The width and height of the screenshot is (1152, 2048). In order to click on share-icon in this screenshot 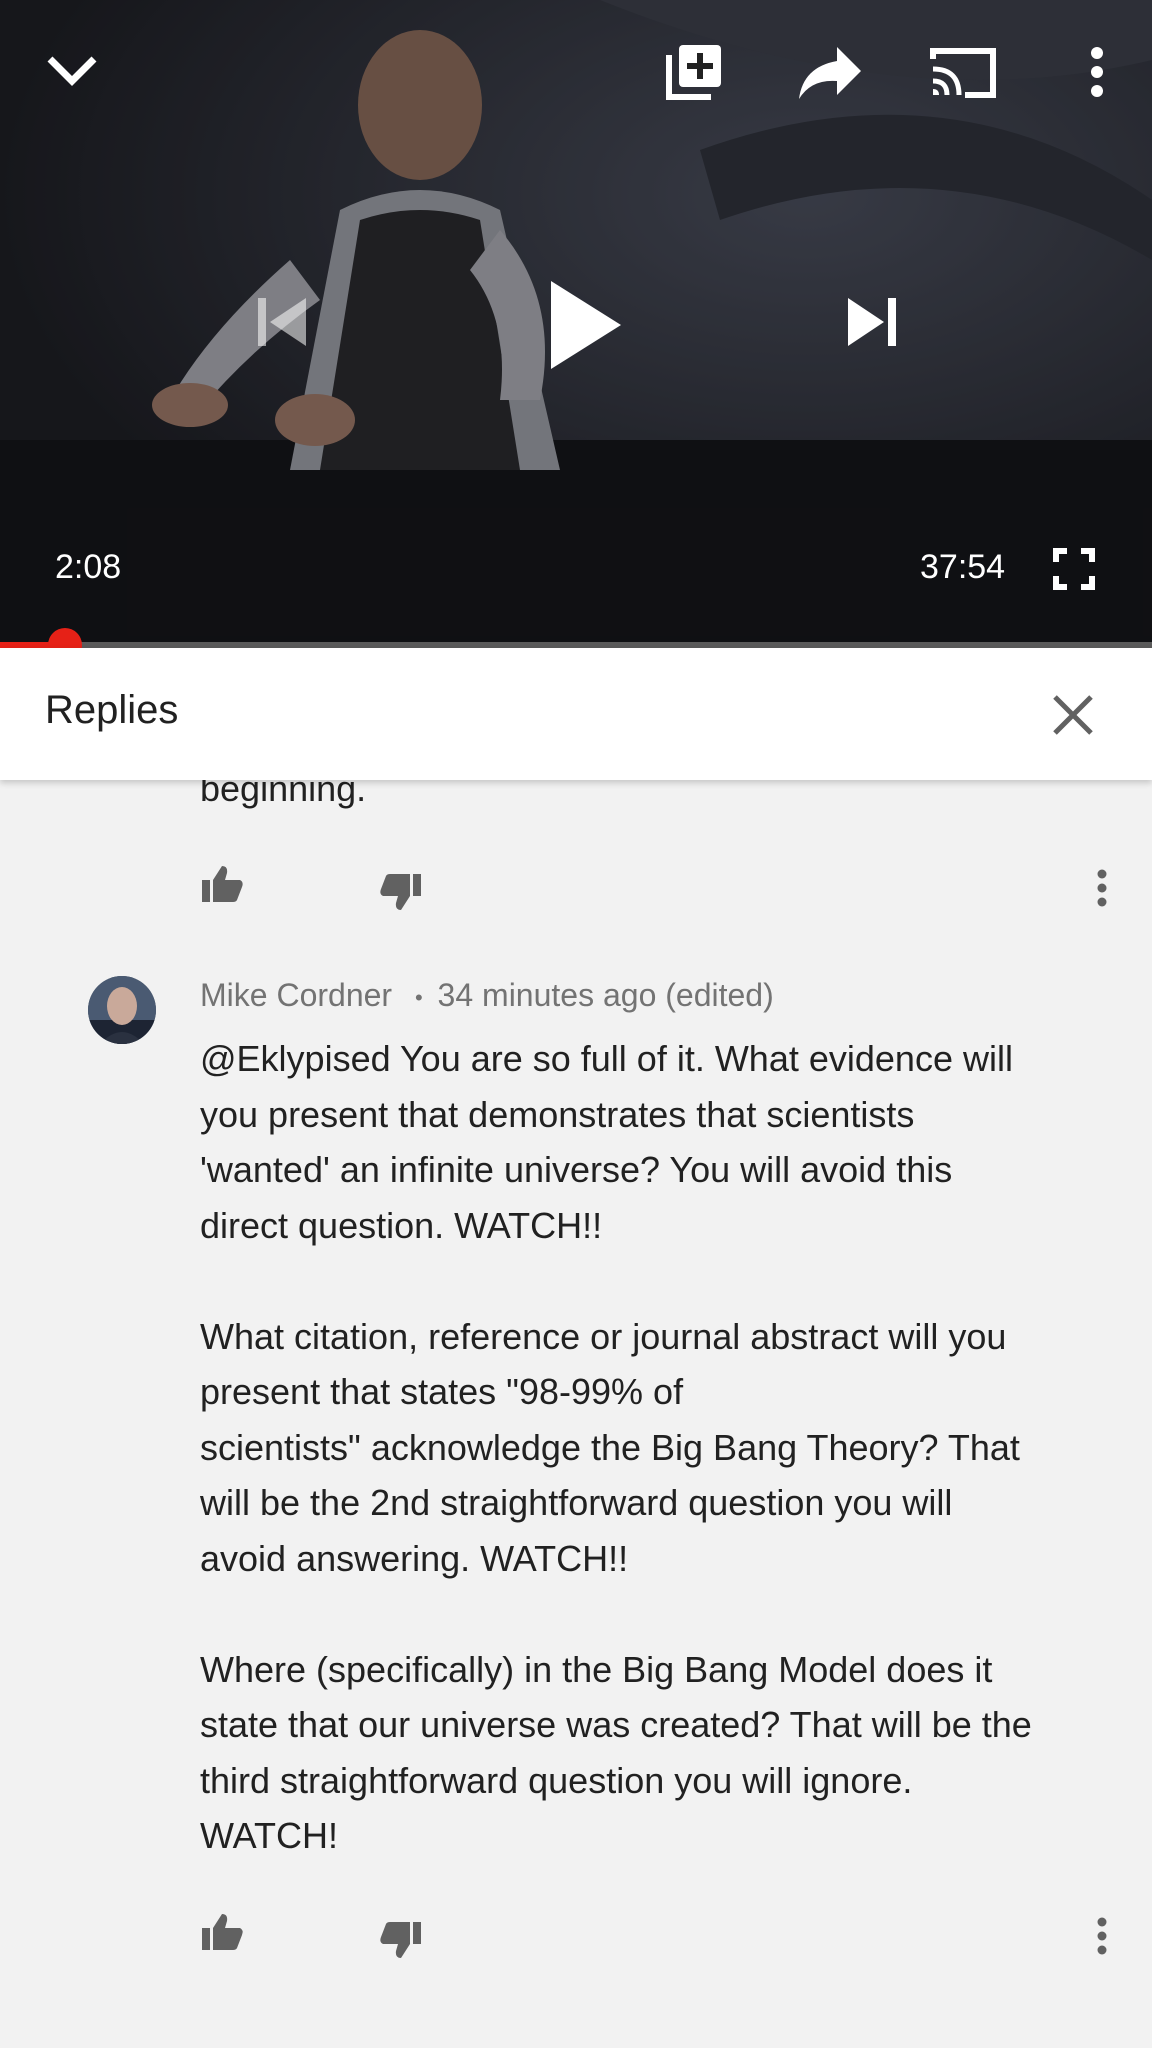, I will do `click(830, 73)`.